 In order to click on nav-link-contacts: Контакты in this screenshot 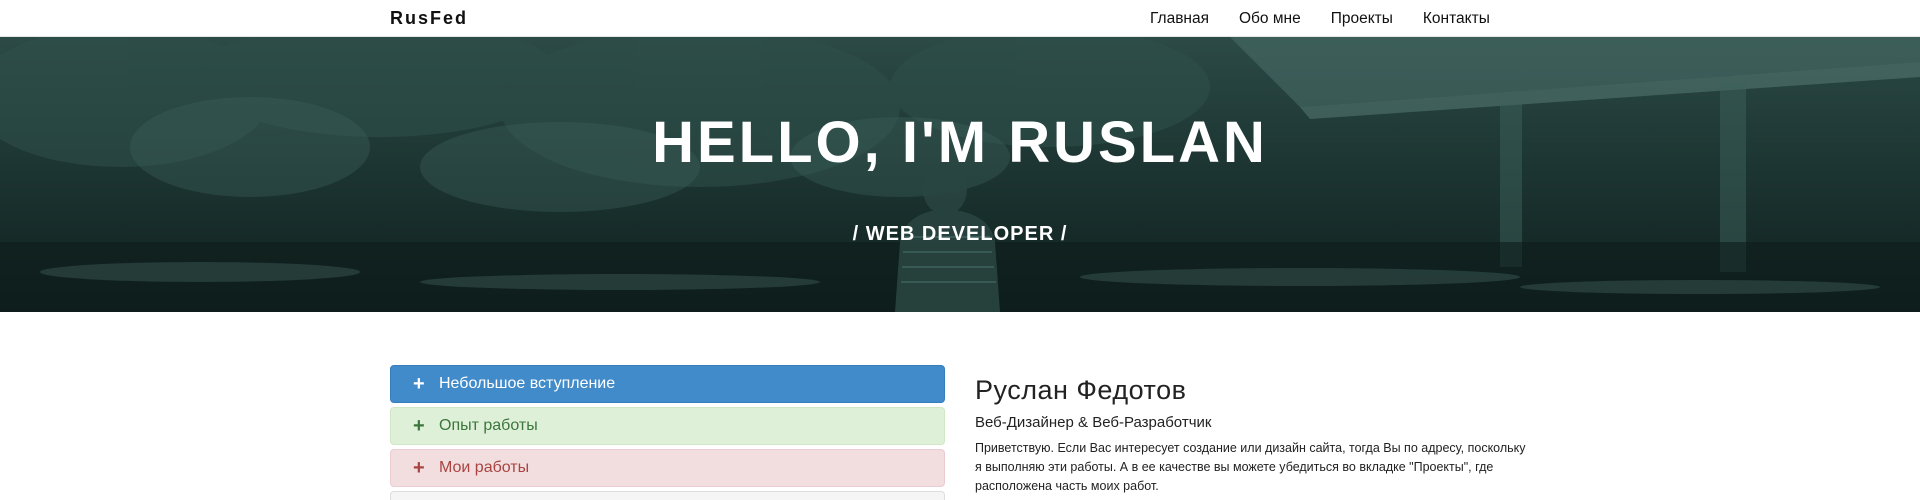, I will do `click(1456, 19)`.